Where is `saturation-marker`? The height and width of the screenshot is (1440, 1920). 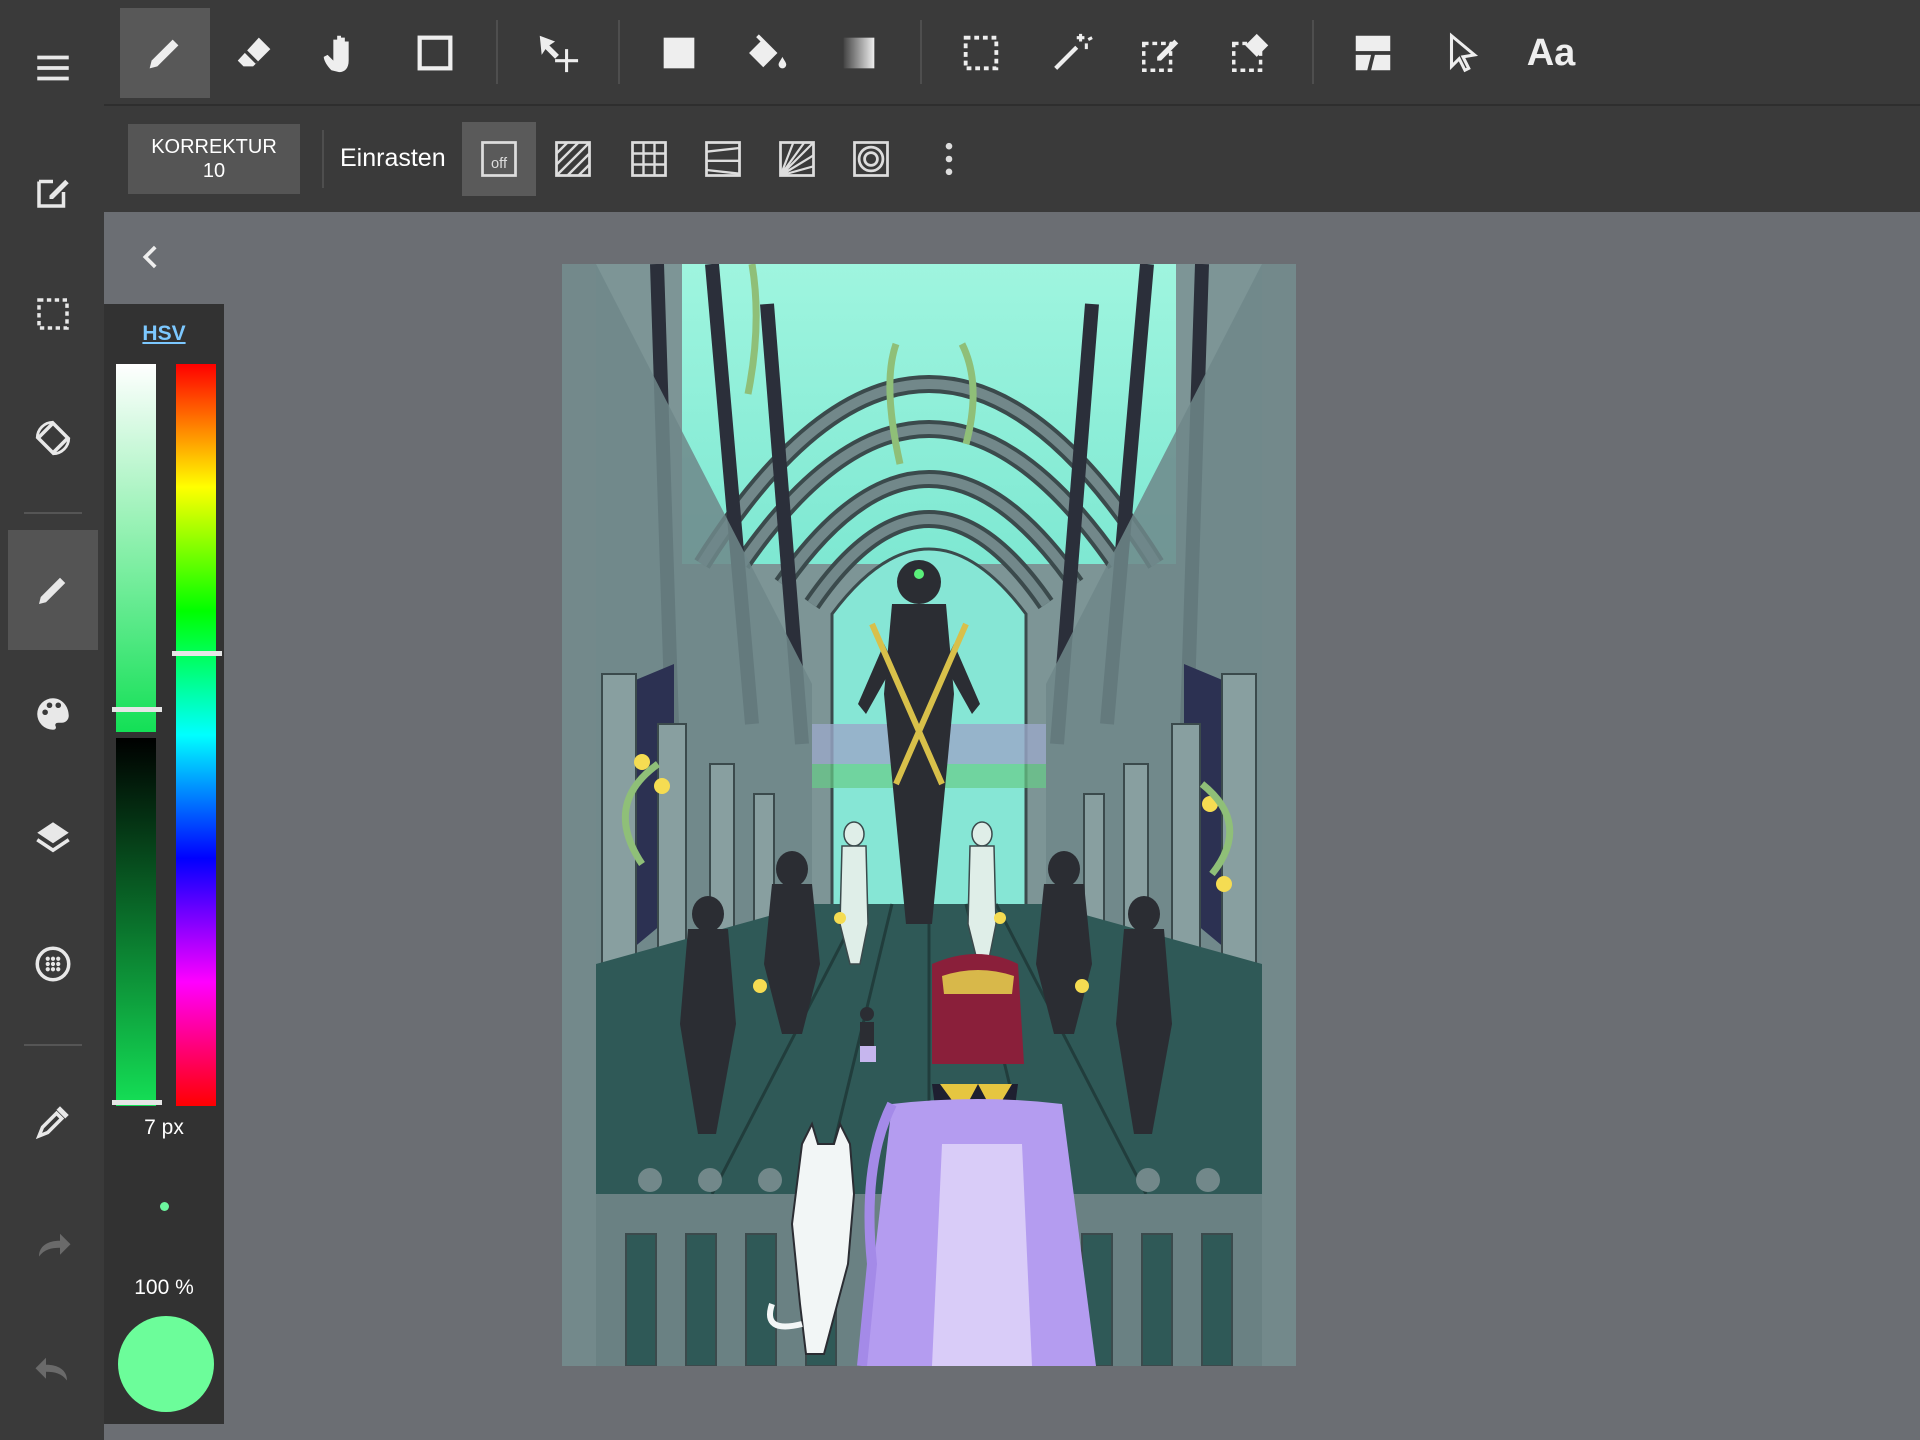 saturation-marker is located at coordinates (137, 709).